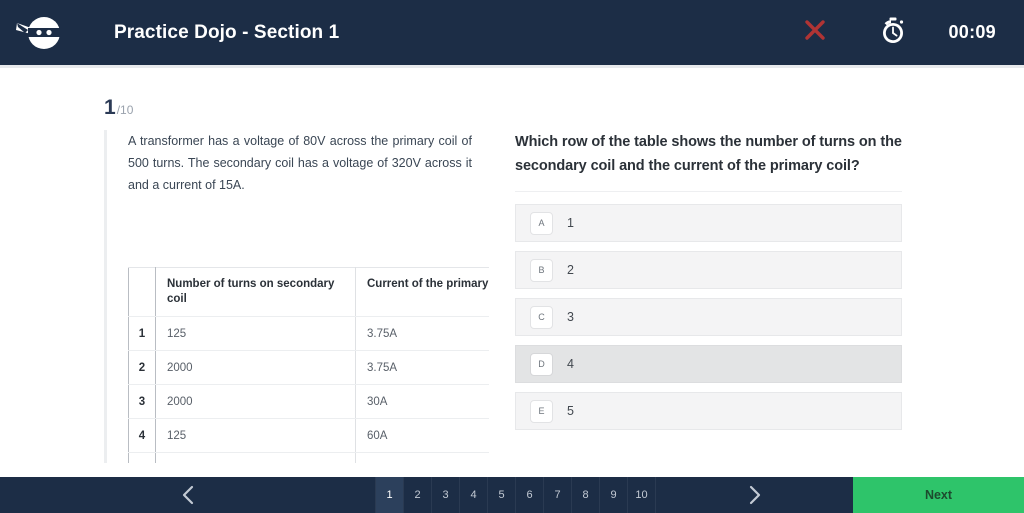 The image size is (1024, 513). What do you see at coordinates (558, 495) in the screenshot?
I see `page-button-7: 7` at bounding box center [558, 495].